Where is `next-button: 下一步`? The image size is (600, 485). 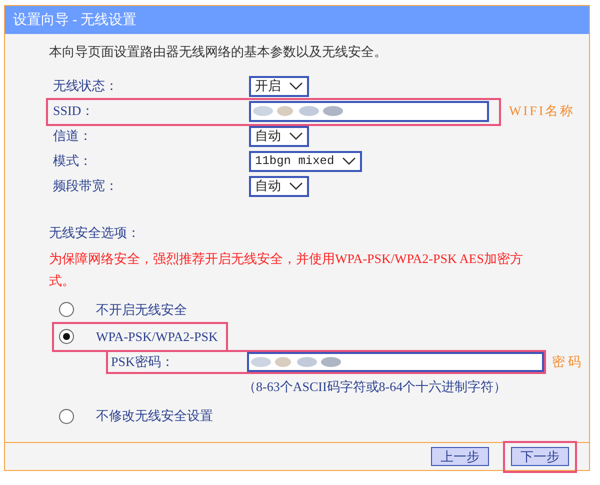 next-button: 下一步 is located at coordinates (540, 456).